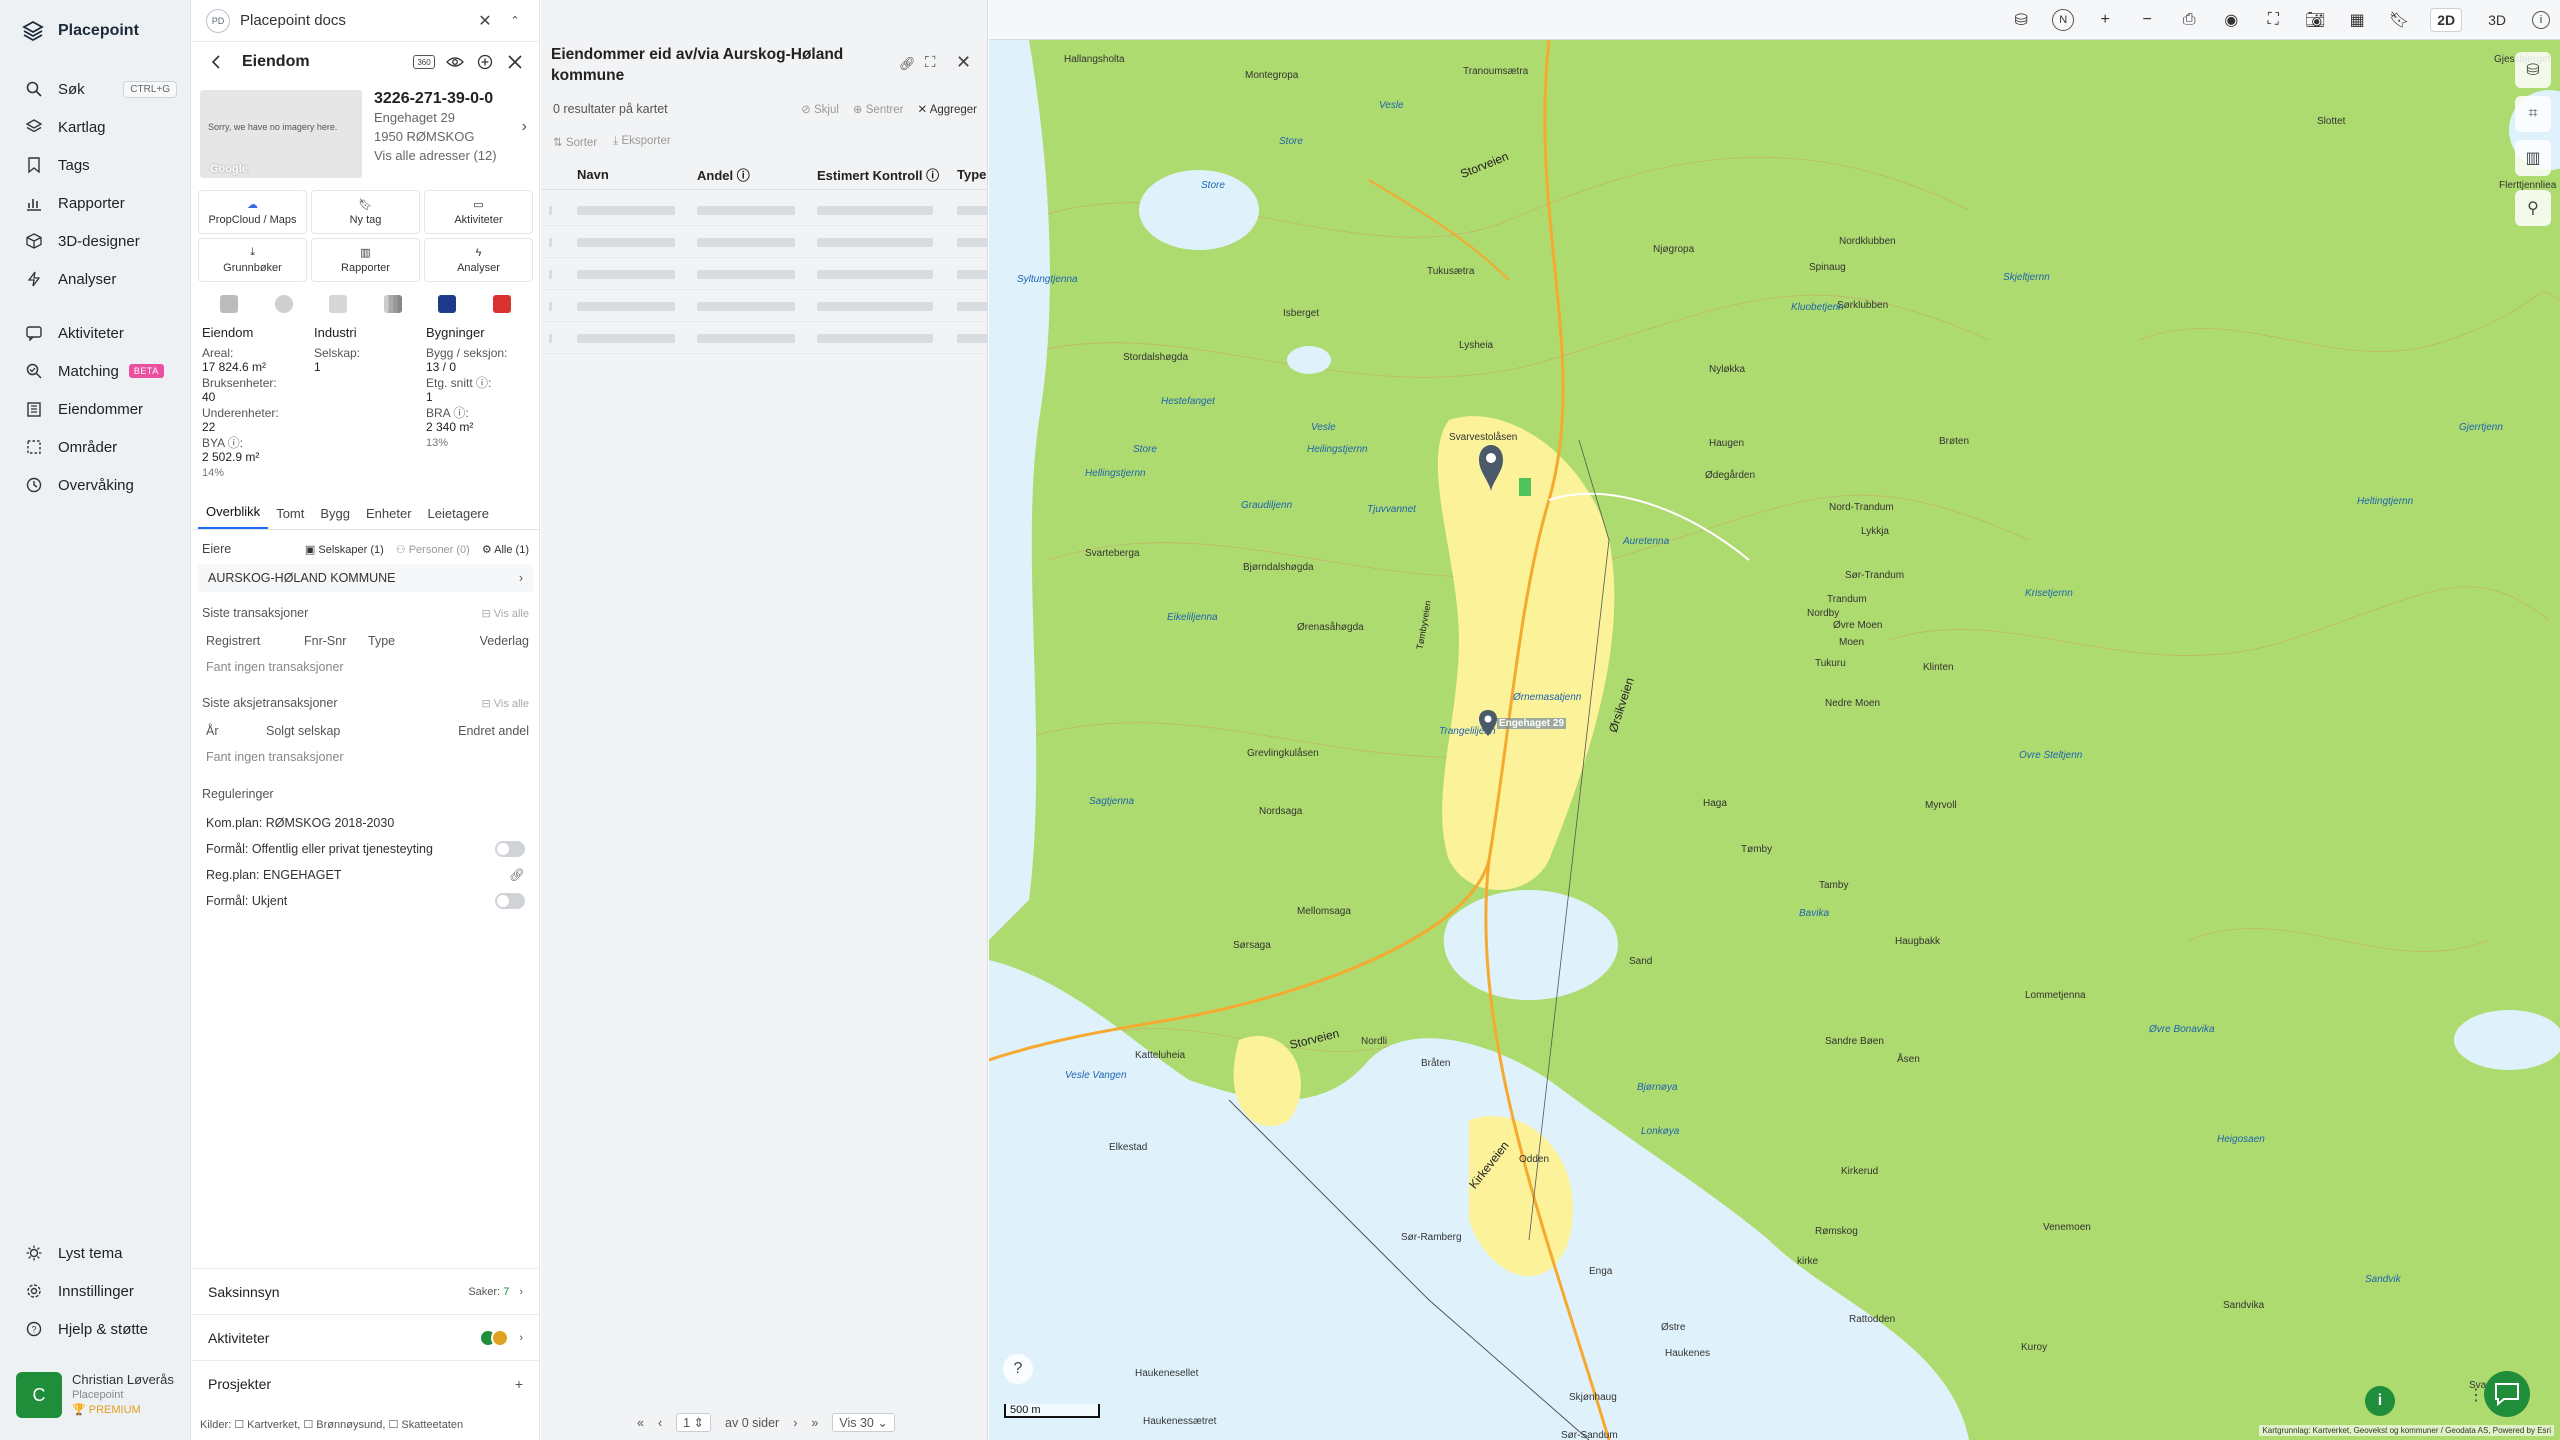  Describe the element at coordinates (1018, 1369) in the screenshot. I see `map-help-icon: ?` at that location.